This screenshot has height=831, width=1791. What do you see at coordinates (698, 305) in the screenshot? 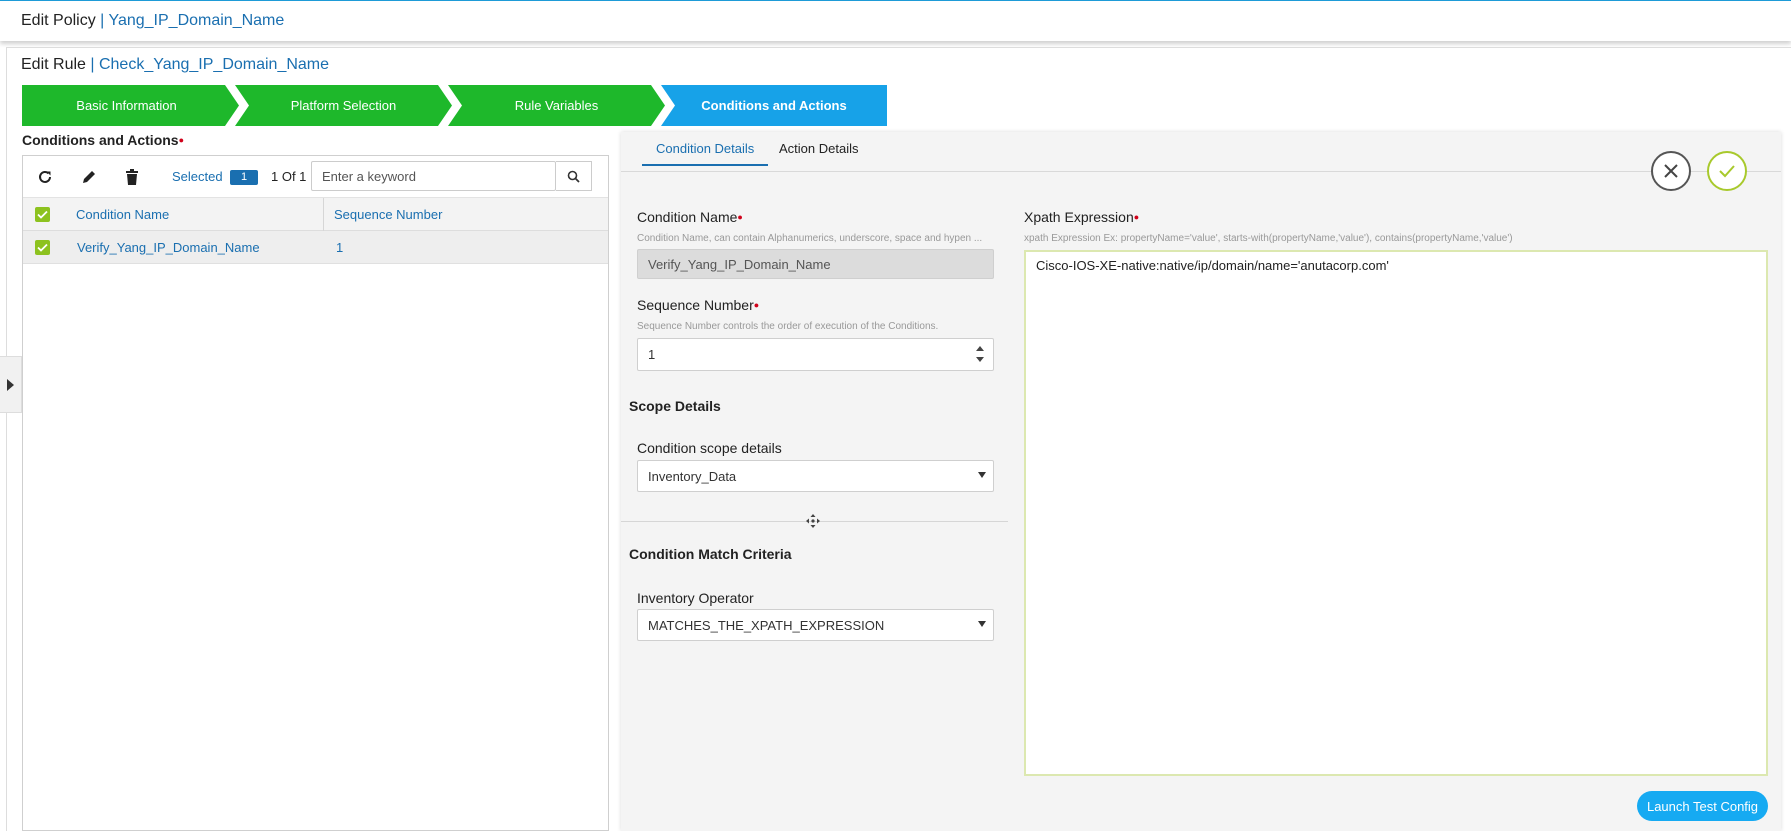
I see `sequence-number-label: Sequence Number` at bounding box center [698, 305].